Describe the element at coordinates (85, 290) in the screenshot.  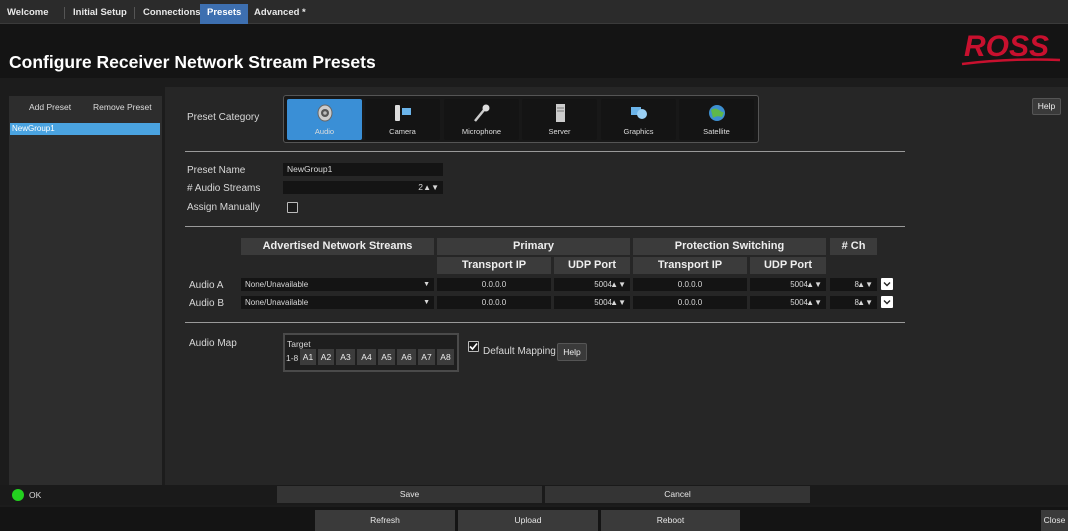
I see `preset-sidebar: Add Preset Remove Preset NewGroup1` at that location.